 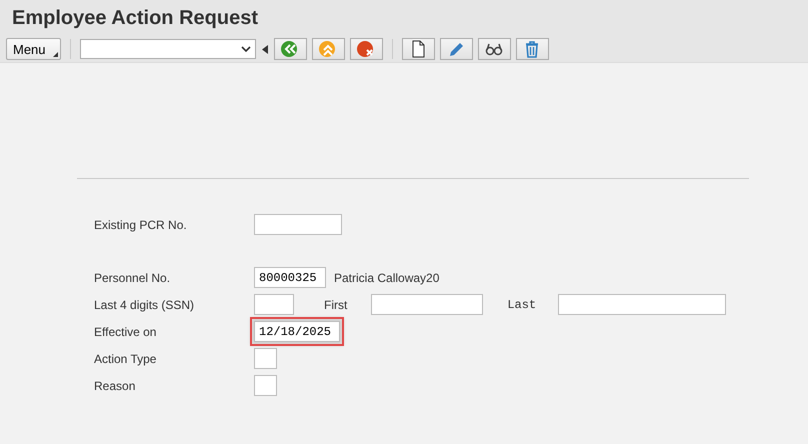 What do you see at coordinates (404, 18) in the screenshot?
I see `window-title: Employee Action Request` at bounding box center [404, 18].